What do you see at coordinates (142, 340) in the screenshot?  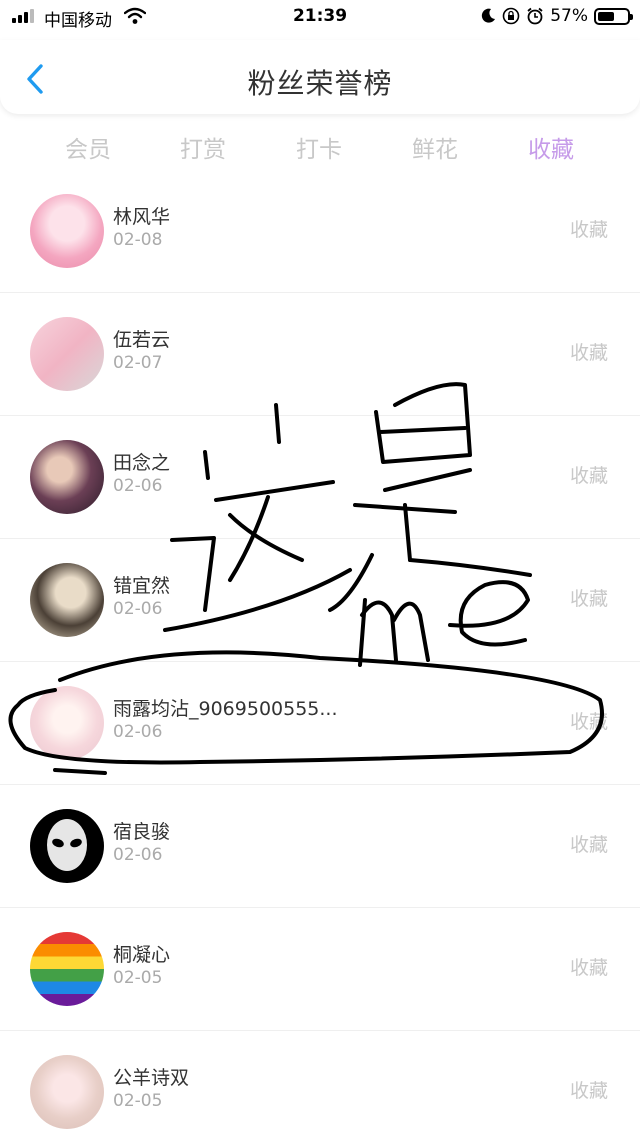 I see `fan-name: 伍若云` at bounding box center [142, 340].